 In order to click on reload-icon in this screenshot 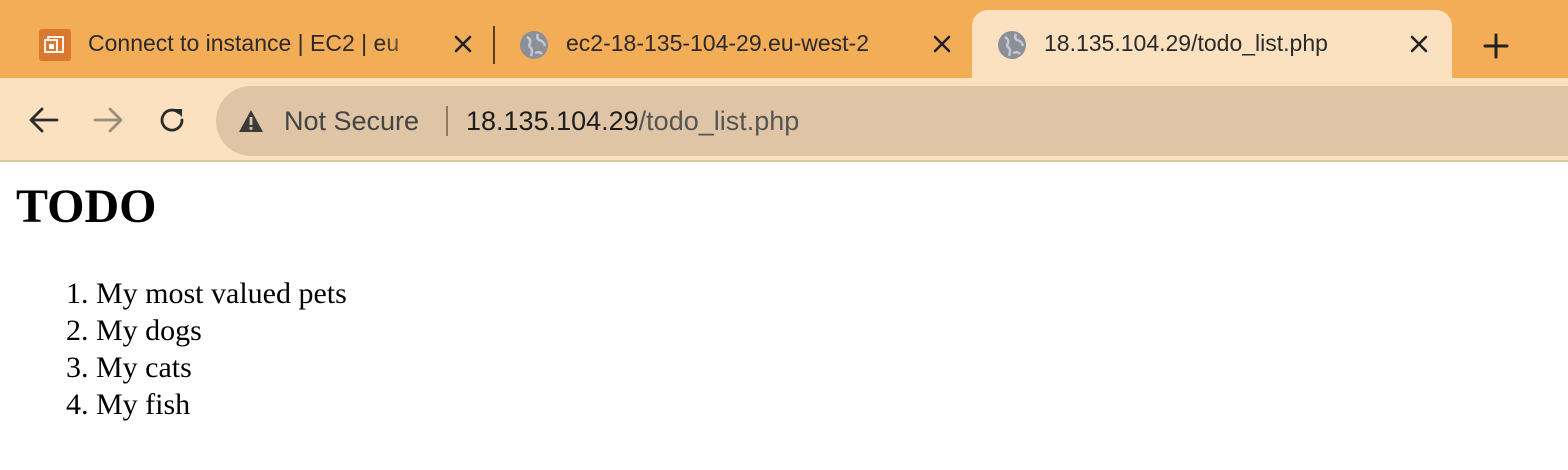, I will do `click(172, 120)`.